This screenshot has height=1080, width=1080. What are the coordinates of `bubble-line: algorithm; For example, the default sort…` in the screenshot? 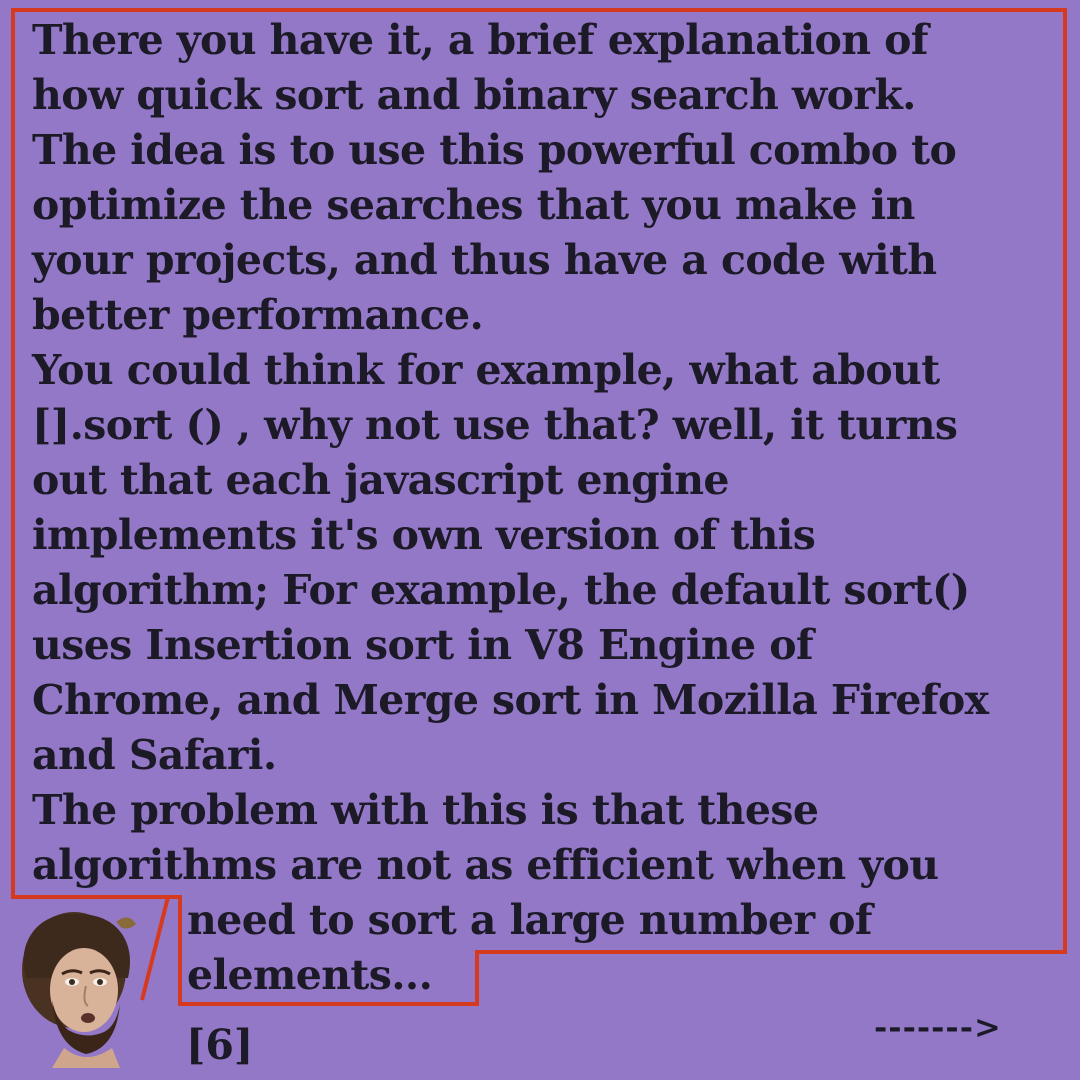 It's located at (501, 590).